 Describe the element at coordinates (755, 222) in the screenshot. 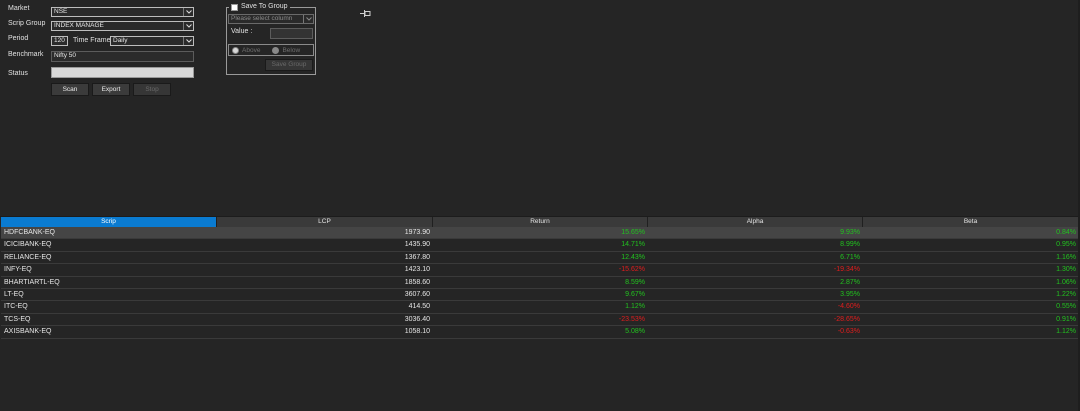

I see `column-header-alpha: Alpha` at that location.